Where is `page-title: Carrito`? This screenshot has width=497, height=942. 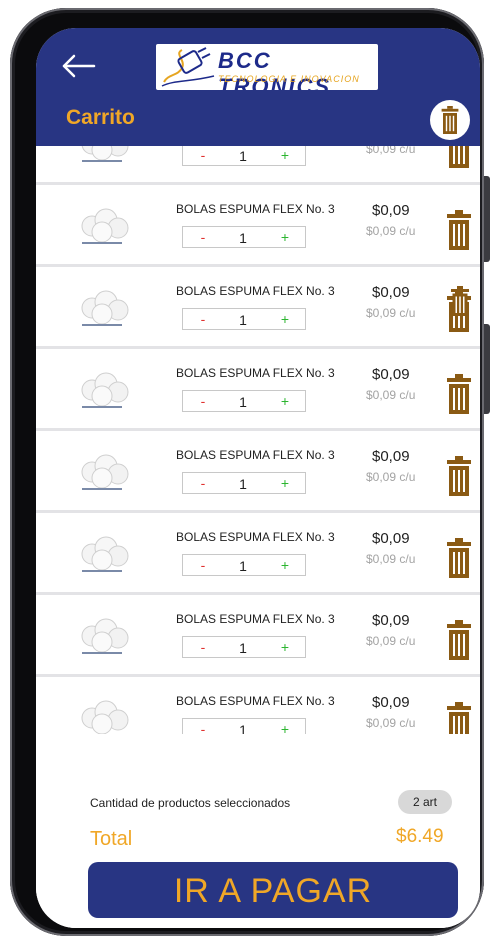 page-title: Carrito is located at coordinates (100, 117).